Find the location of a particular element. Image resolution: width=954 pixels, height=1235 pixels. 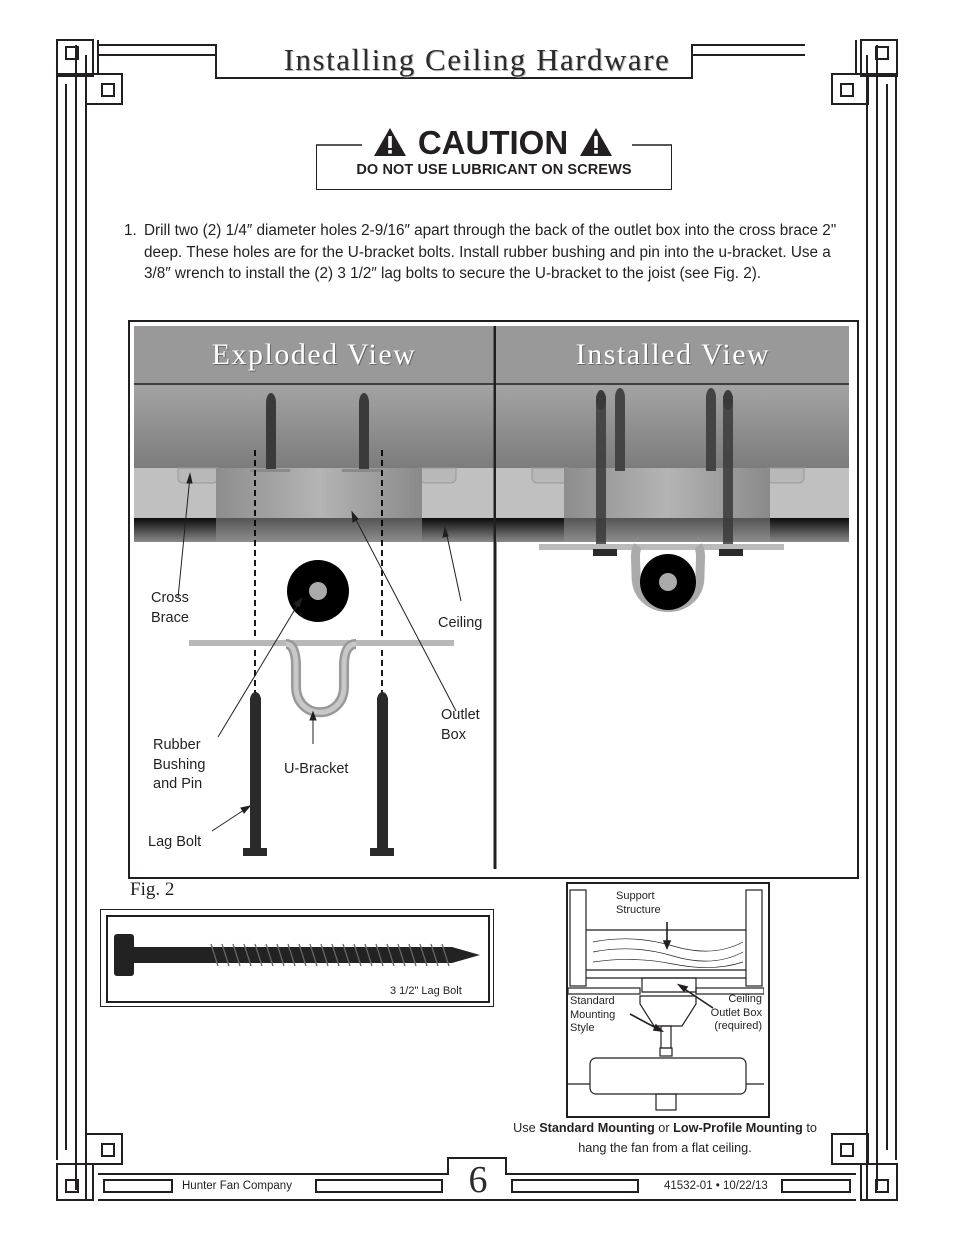

figure-caption: Fig. 2 is located at coordinates (152, 889).